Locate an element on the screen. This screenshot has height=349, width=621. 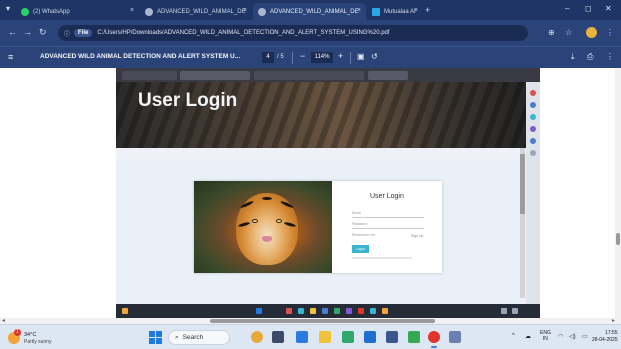
download-icon: ⤓ is located at coordinates (573, 57).